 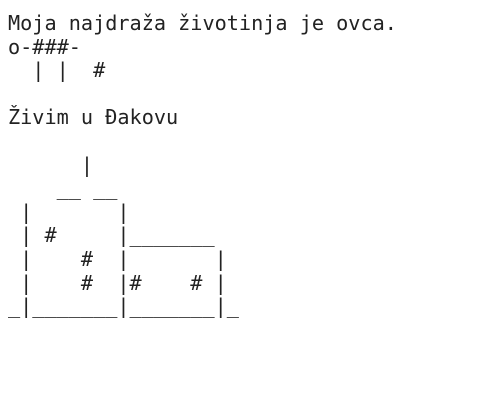 I want to click on ascii-sheep-top: o-###-, so click(x=44, y=46).